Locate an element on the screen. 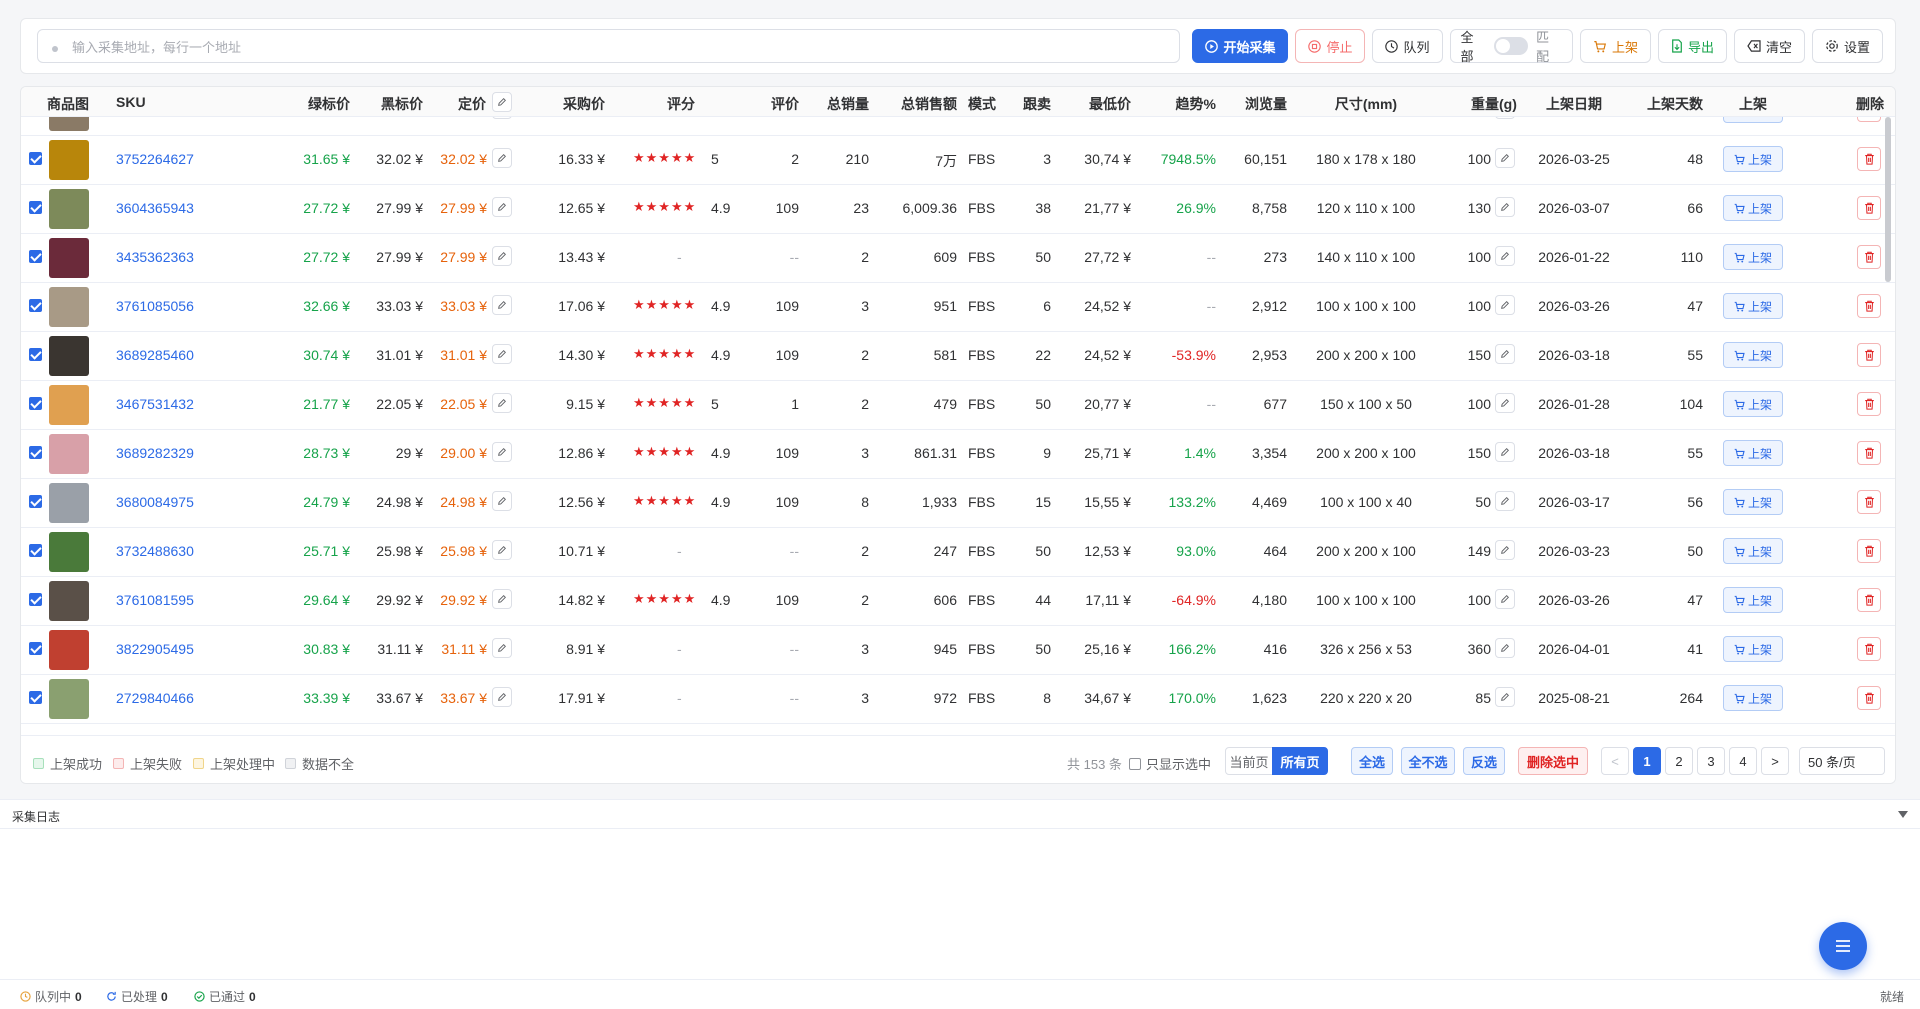  menu-fab-button is located at coordinates (1843, 946).